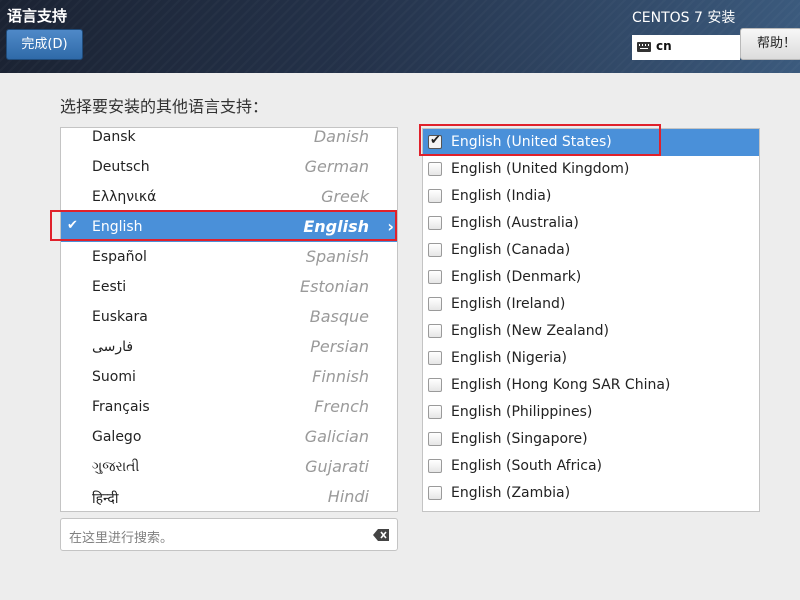  Describe the element at coordinates (113, 347) in the screenshot. I see `language-native-name: فارسی` at that location.